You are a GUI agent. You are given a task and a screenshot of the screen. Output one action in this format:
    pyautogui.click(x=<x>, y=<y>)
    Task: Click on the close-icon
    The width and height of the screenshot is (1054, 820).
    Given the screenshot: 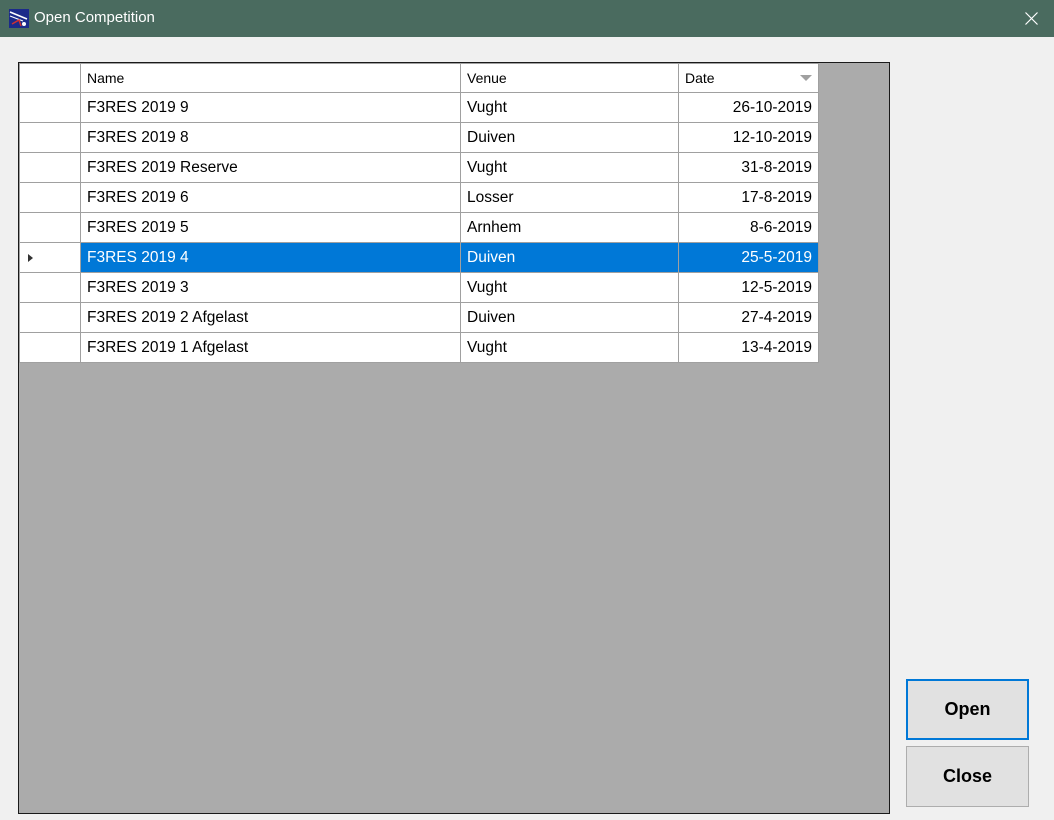 What is the action you would take?
    pyautogui.click(x=1031, y=18)
    